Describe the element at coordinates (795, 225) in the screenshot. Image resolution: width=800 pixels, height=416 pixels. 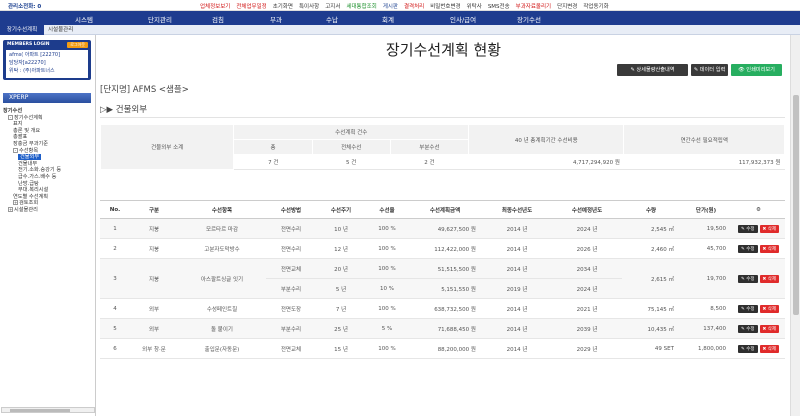
I see `page-vertical-scrollbar` at that location.